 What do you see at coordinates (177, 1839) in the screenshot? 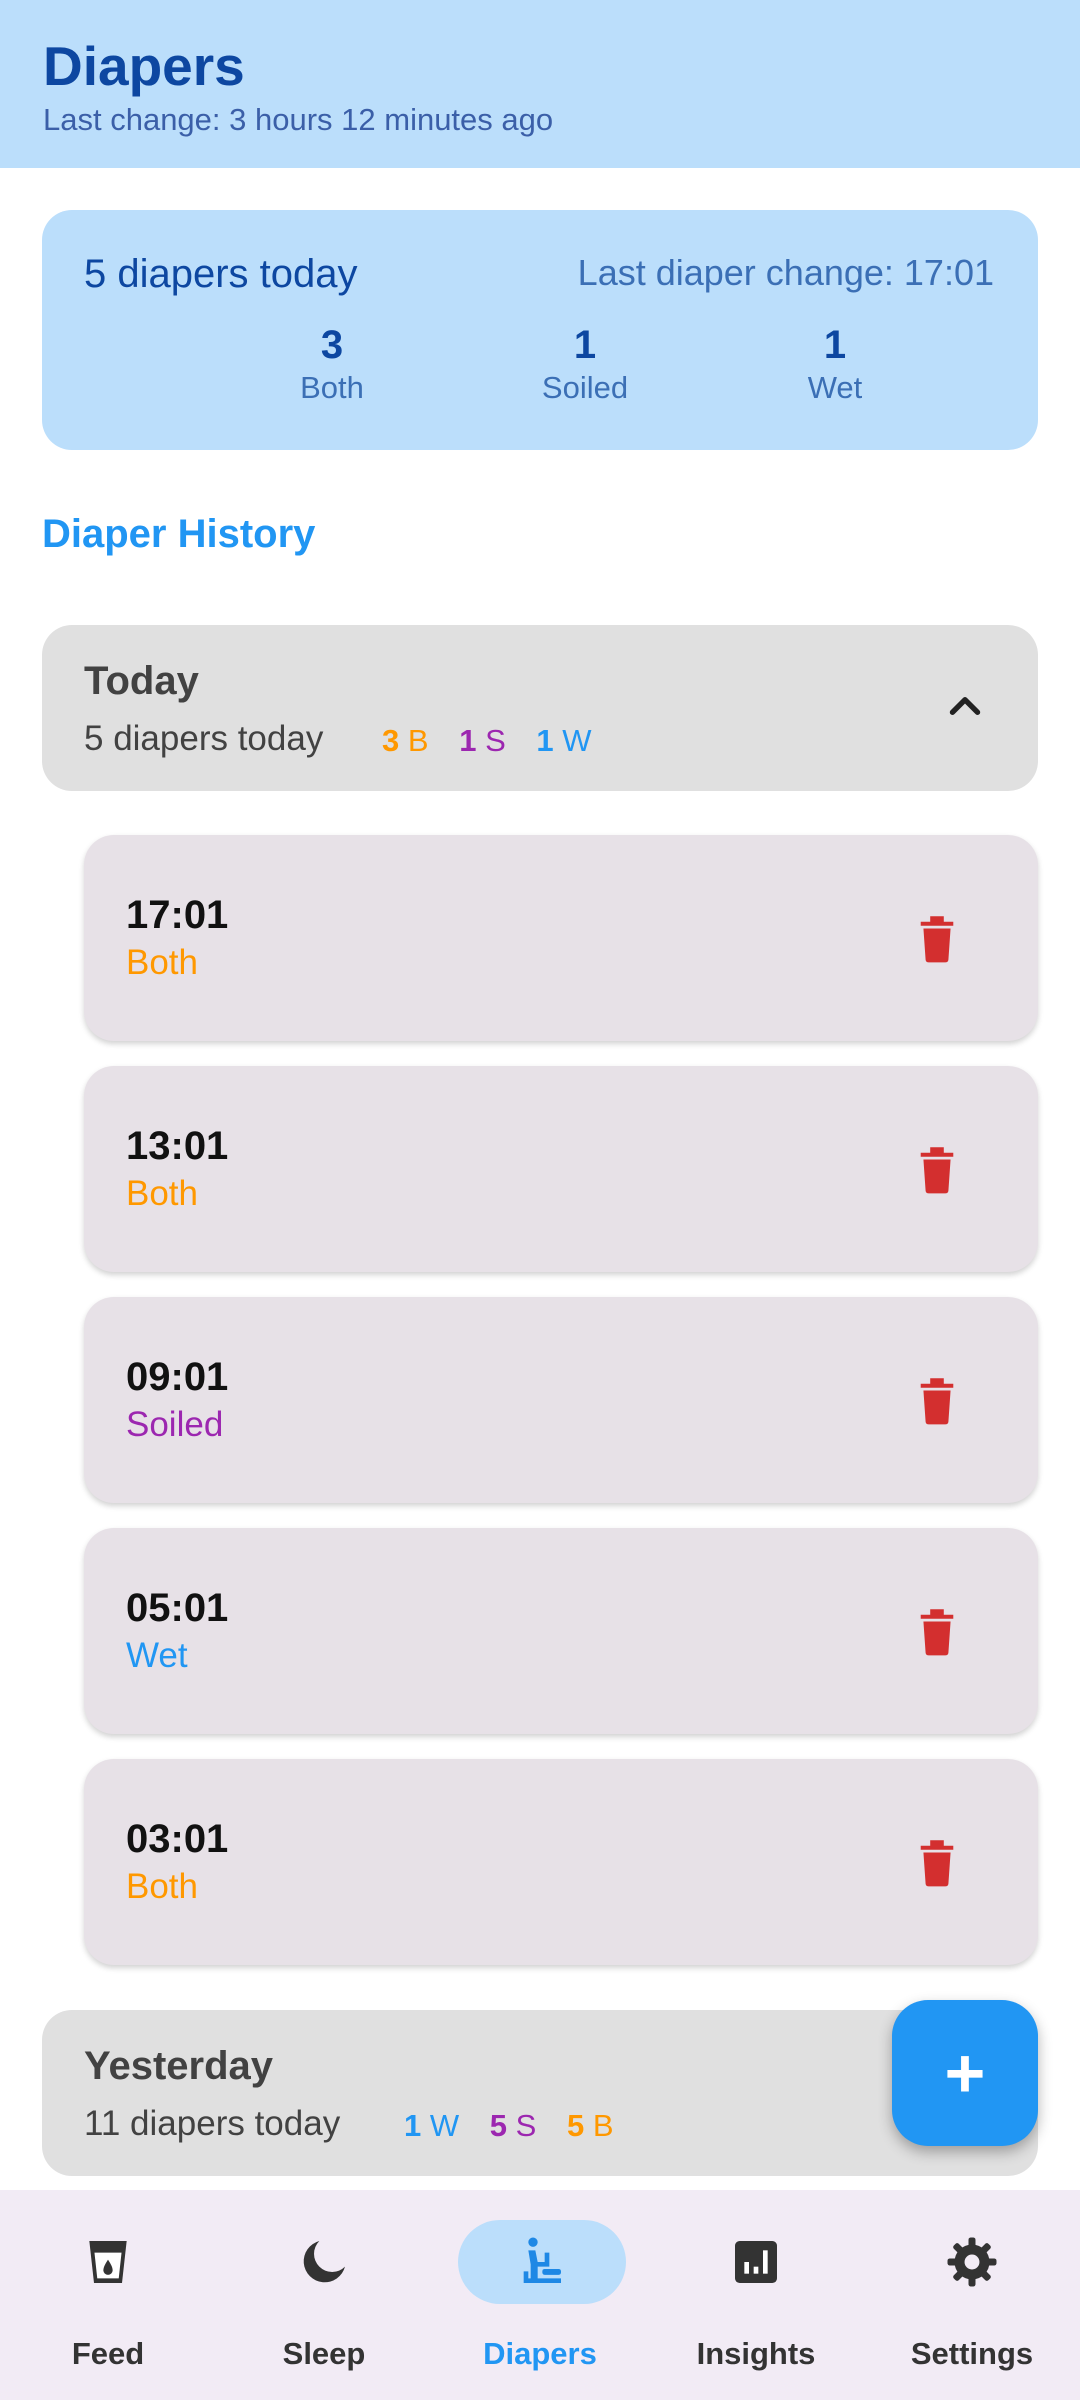
I see `entry-time: 03:01` at bounding box center [177, 1839].